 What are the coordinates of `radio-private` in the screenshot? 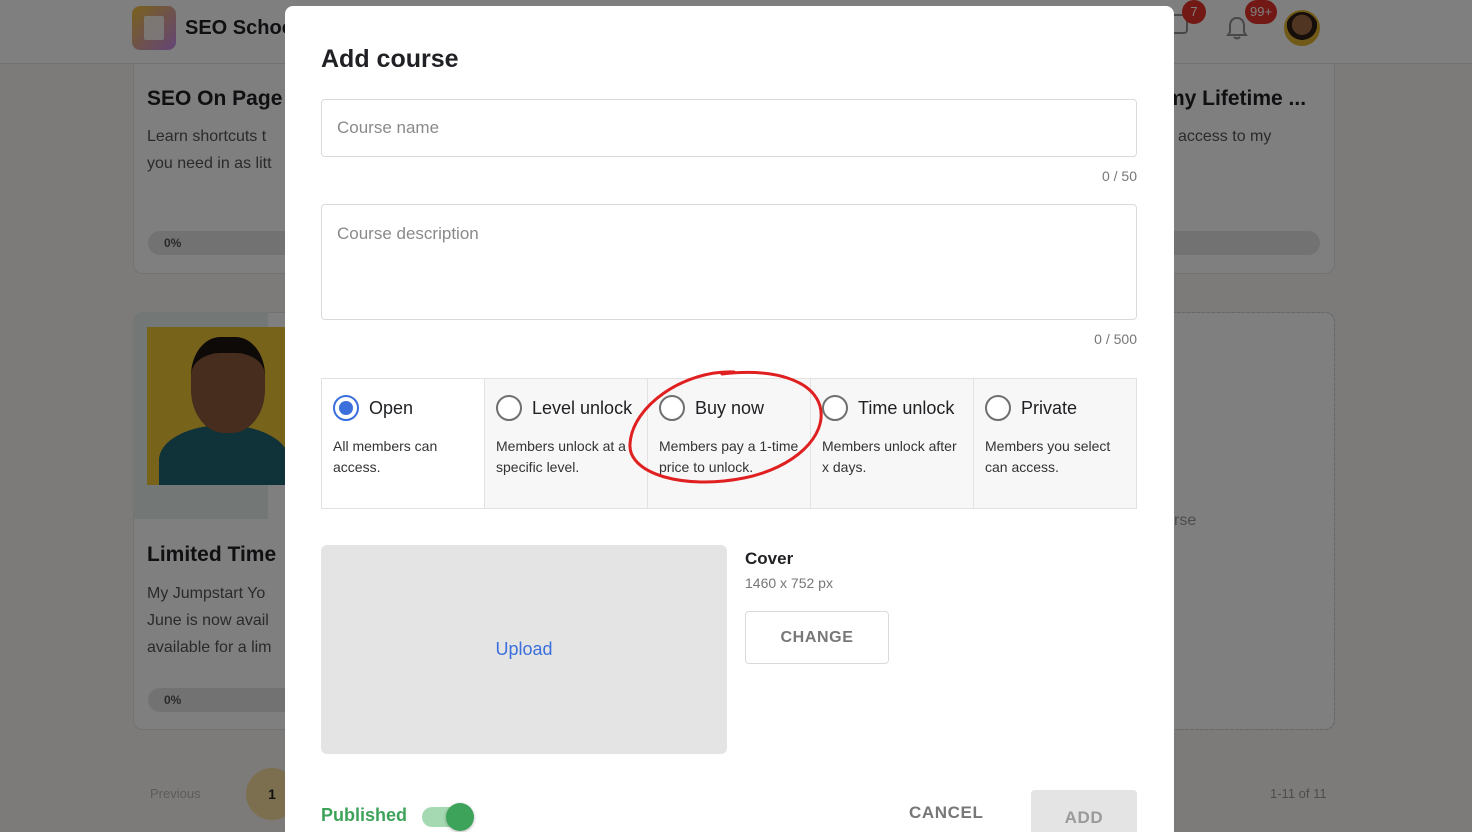 It's located at (998, 408).